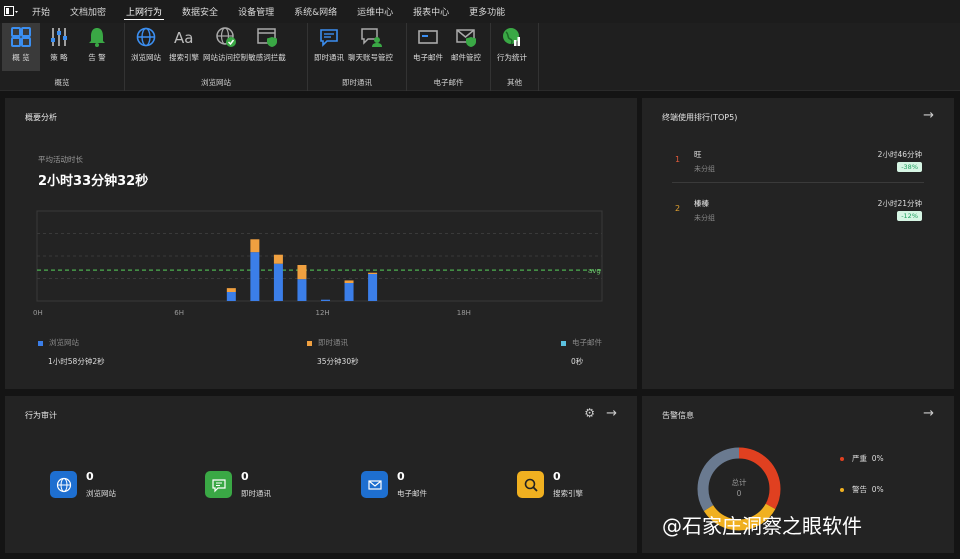 Image resolution: width=960 pixels, height=559 pixels. What do you see at coordinates (41, 11) in the screenshot?
I see `menu-start: 开始` at bounding box center [41, 11].